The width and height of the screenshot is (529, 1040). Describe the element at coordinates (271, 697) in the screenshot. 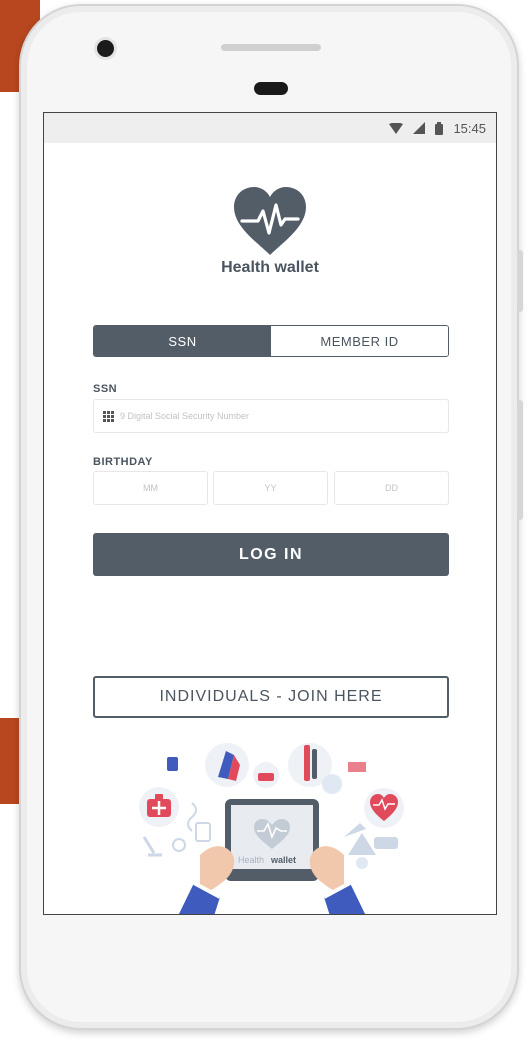

I see `join-button: INDIVIDUALS - JOIN HERE` at that location.